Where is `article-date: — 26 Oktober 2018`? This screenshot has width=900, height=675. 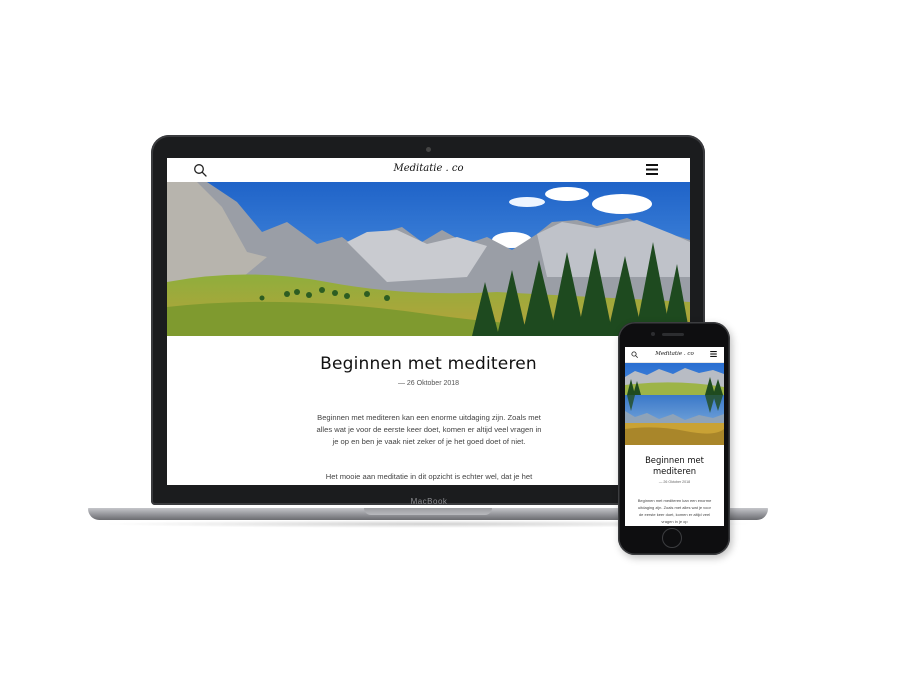 article-date: — 26 Oktober 2018 is located at coordinates (428, 383).